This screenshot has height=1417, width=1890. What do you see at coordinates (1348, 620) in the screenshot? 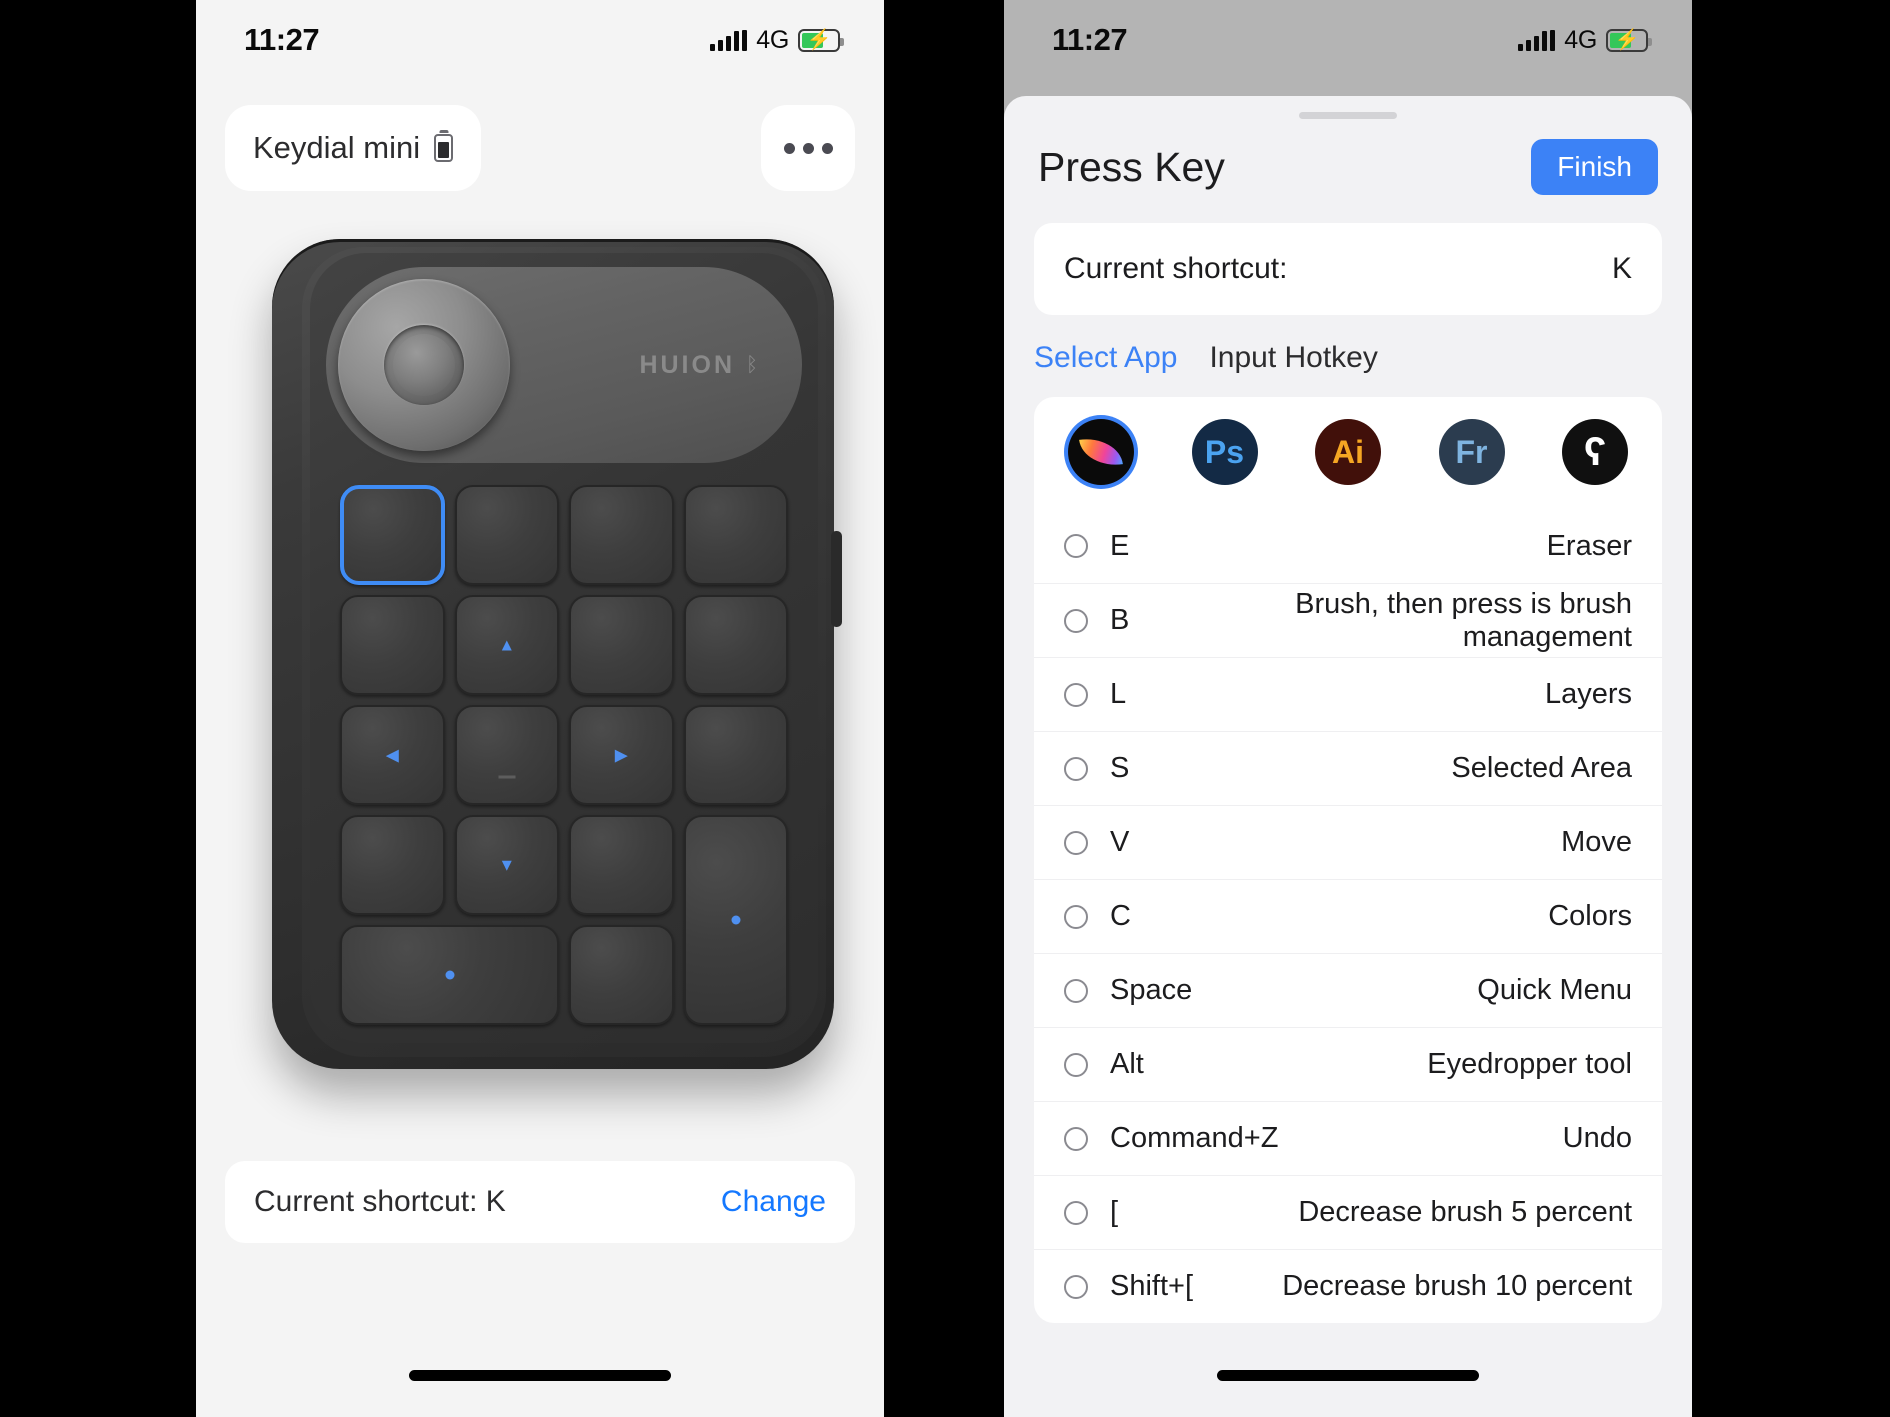
I see `shortcut-row: B Brush, then press is brush management` at bounding box center [1348, 620].